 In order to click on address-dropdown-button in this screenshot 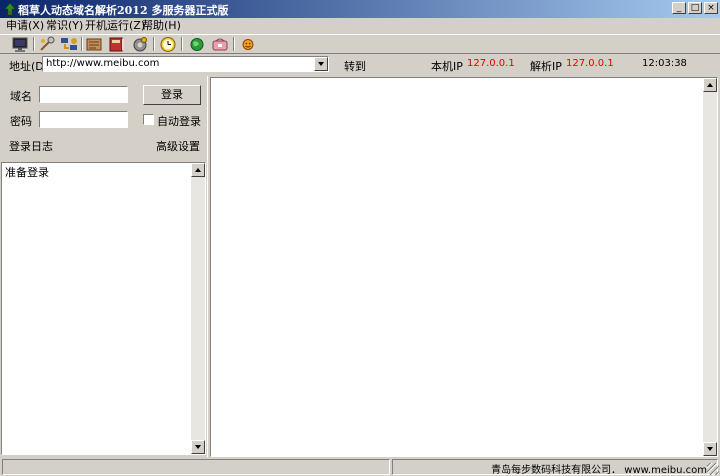, I will do `click(321, 64)`.